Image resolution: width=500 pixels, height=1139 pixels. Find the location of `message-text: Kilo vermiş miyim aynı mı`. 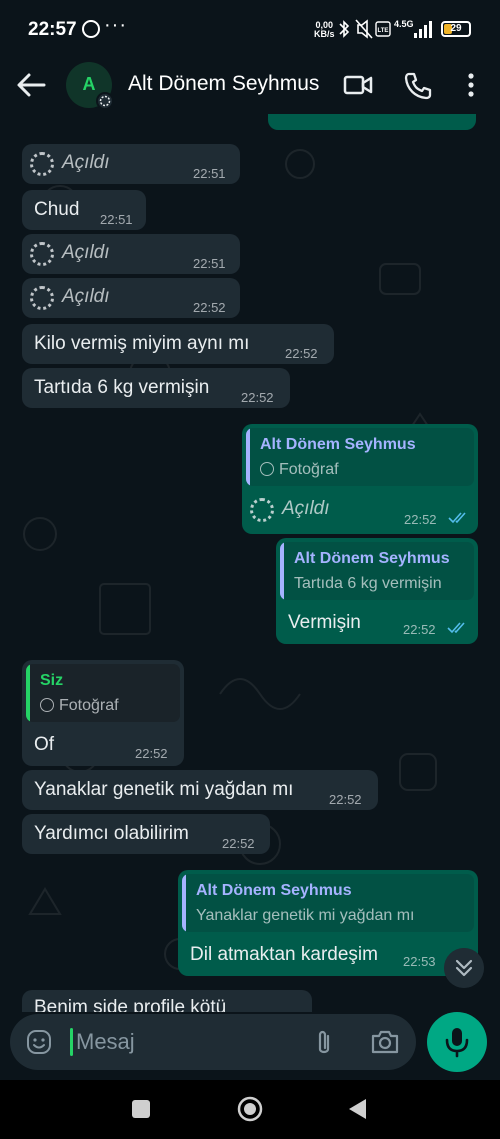

message-text: Kilo vermiş miyim aynı mı is located at coordinates (142, 343).